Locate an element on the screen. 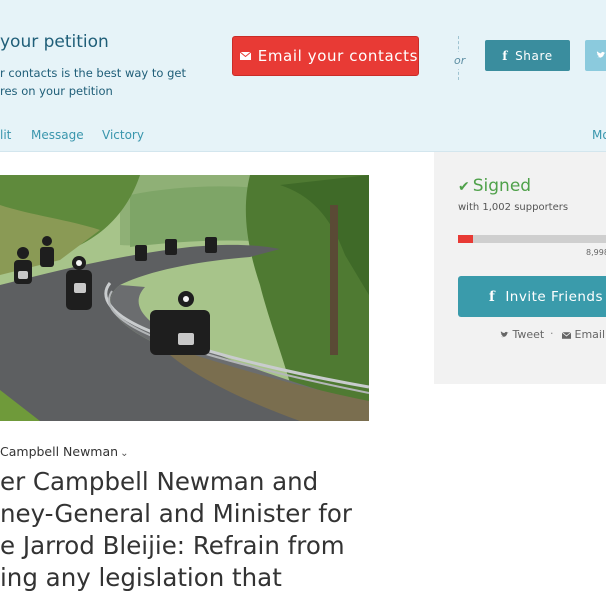  tab-more: Mo is located at coordinates (599, 135).